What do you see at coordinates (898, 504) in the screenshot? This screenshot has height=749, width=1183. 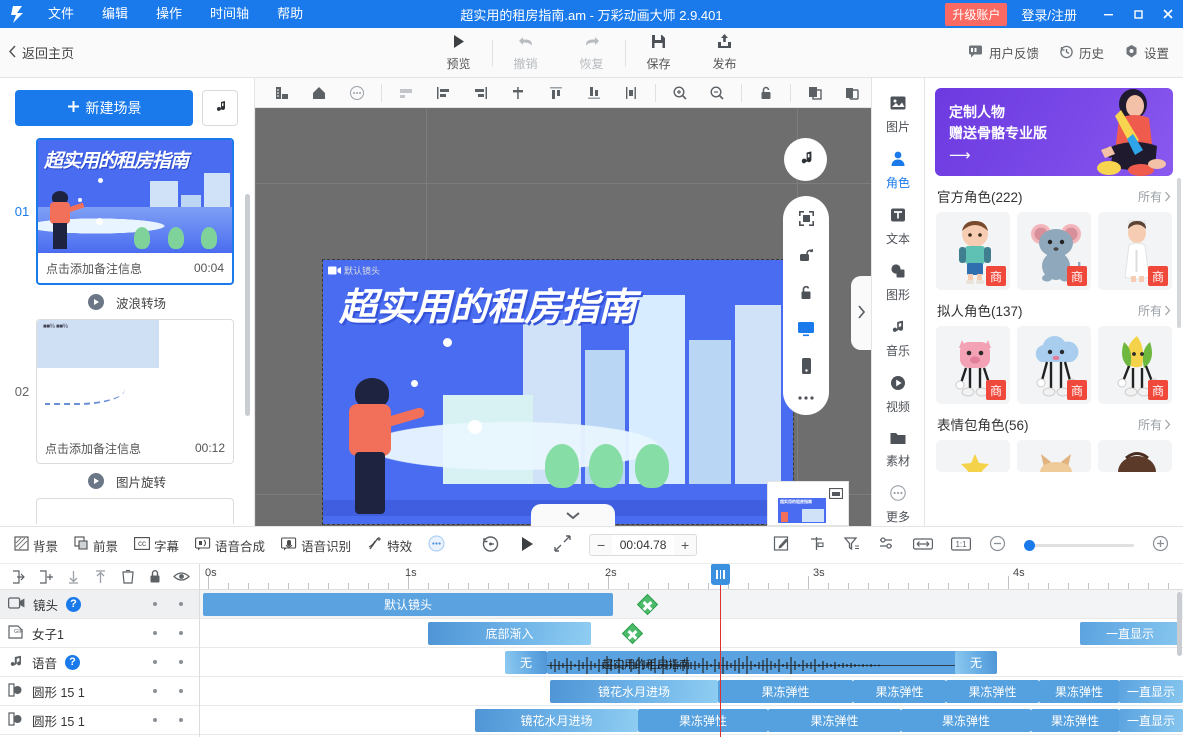 I see `tab-more: 更多` at bounding box center [898, 504].